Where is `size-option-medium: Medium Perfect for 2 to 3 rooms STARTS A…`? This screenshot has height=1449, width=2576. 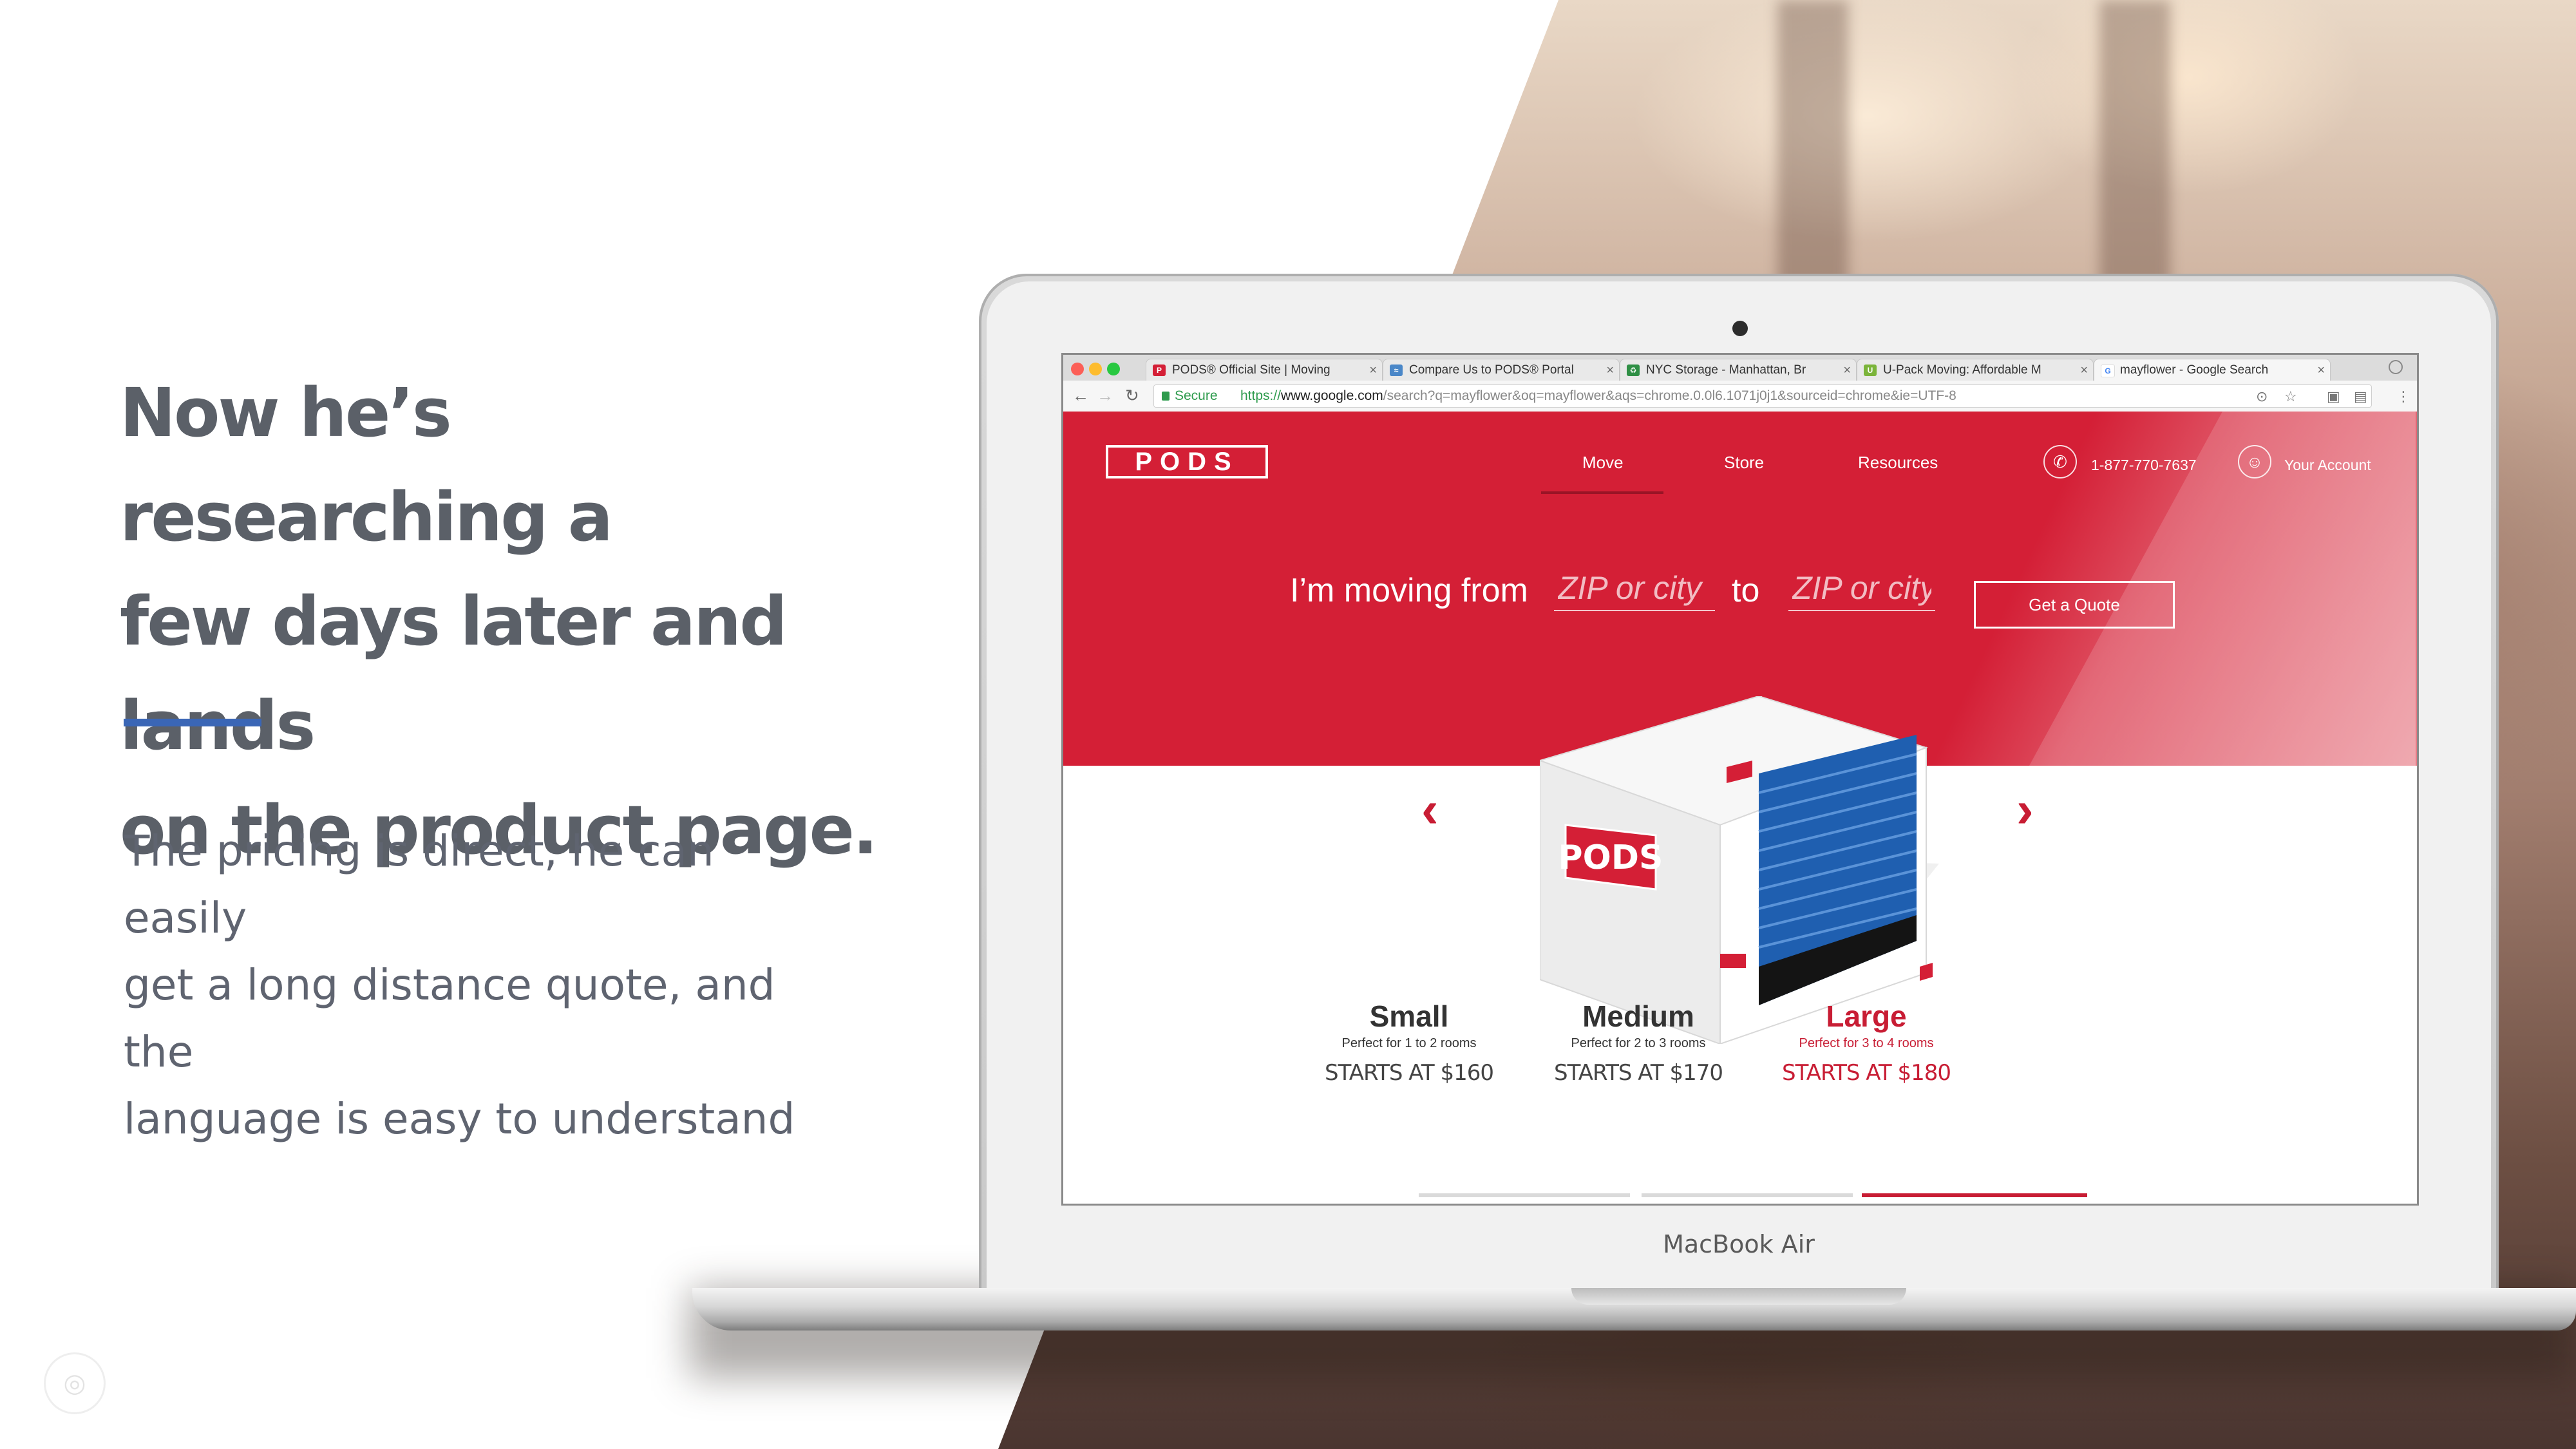
size-option-medium: Medium Perfect for 2 to 3 rooms STARTS A… is located at coordinates (1638, 1042).